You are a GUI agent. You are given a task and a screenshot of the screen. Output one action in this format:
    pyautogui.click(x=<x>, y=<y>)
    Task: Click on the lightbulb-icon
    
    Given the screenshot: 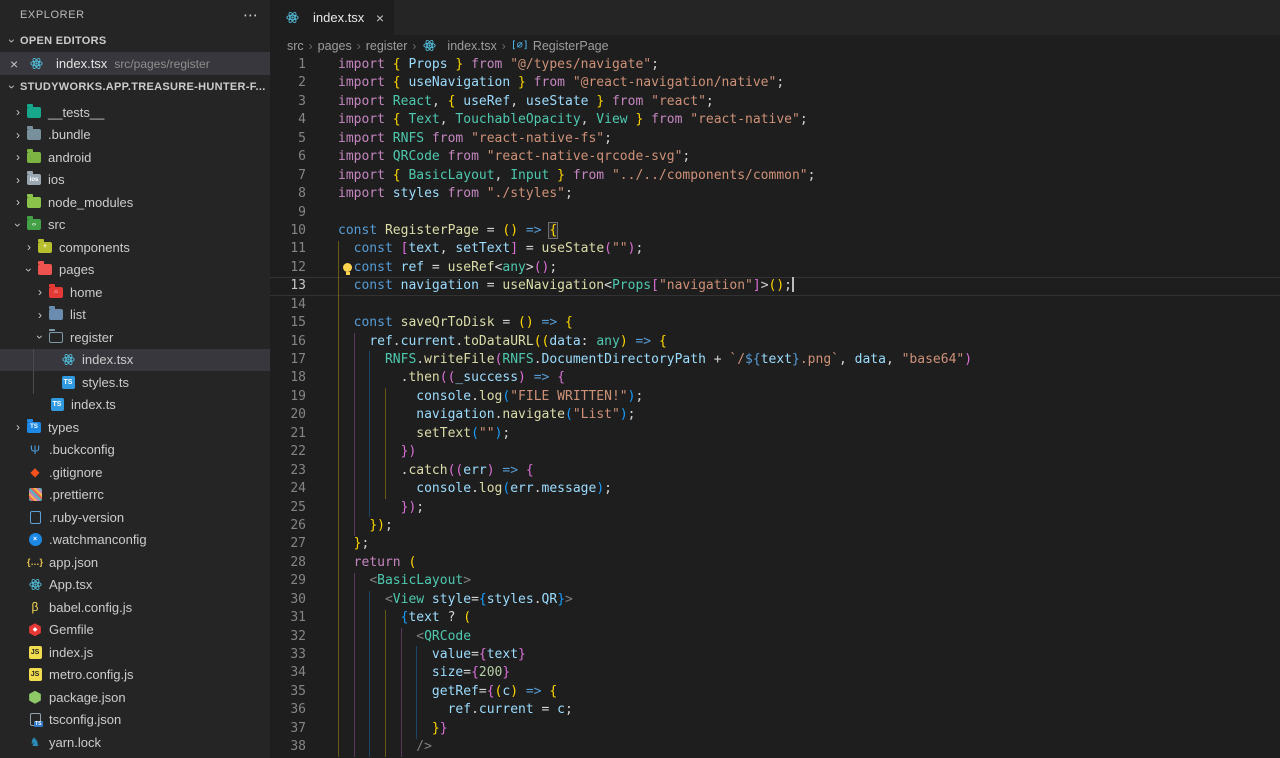 What is the action you would take?
    pyautogui.click(x=347, y=268)
    